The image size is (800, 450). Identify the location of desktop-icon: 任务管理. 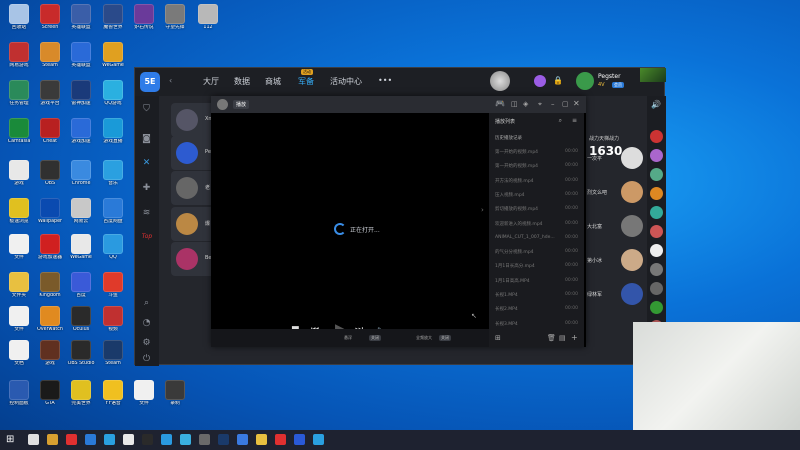
(19, 93).